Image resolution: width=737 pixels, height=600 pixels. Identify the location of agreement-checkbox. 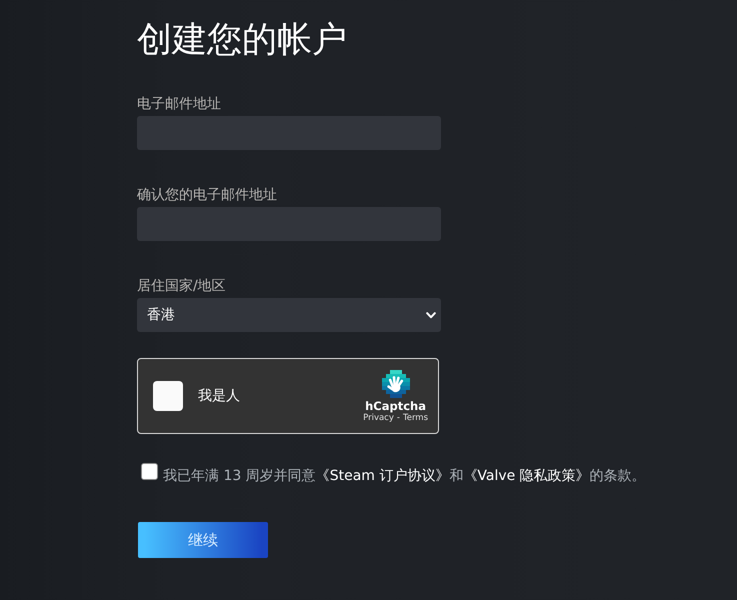
(149, 471).